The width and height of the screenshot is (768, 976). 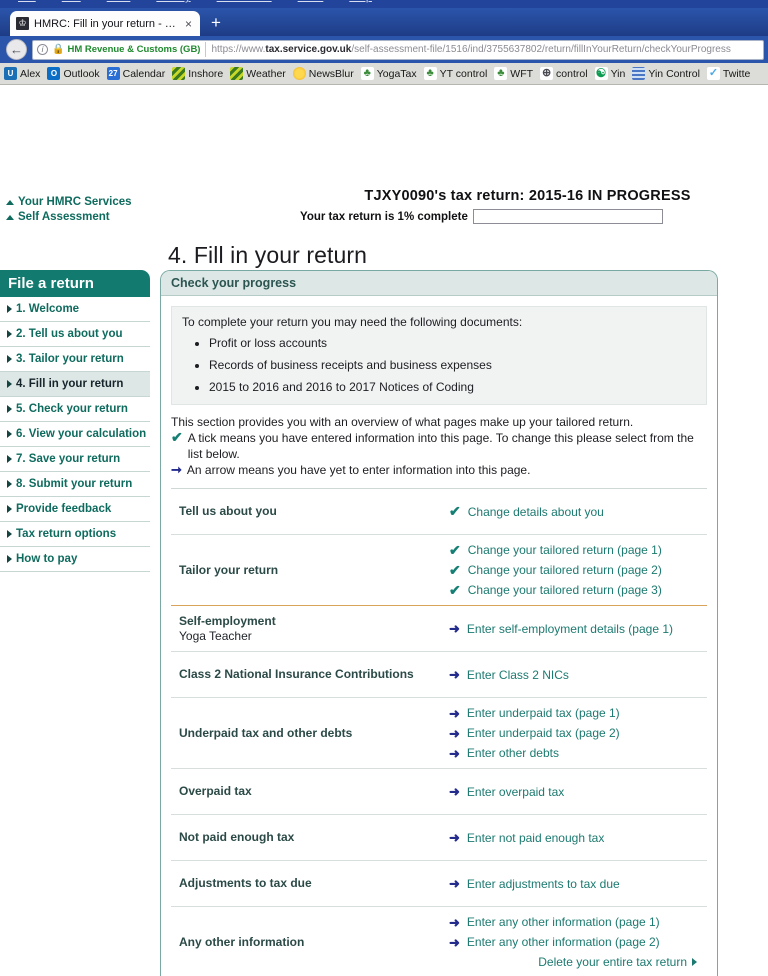 What do you see at coordinates (578, 629) in the screenshot?
I see `section-link: ➜ Enter self-employment details (page 1)` at bounding box center [578, 629].